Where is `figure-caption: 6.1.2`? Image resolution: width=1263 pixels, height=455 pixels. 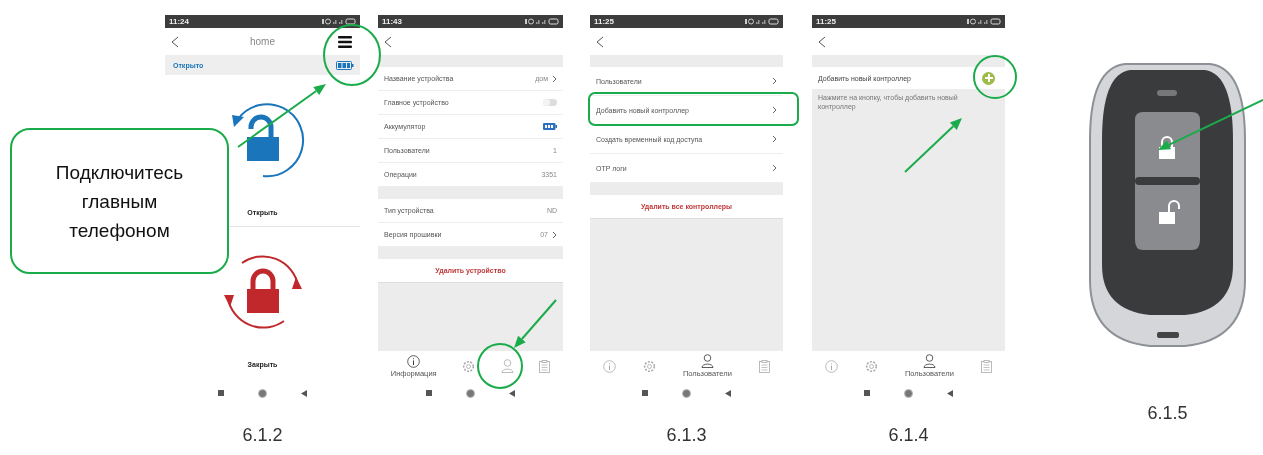 figure-caption: 6.1.2 is located at coordinates (262, 435).